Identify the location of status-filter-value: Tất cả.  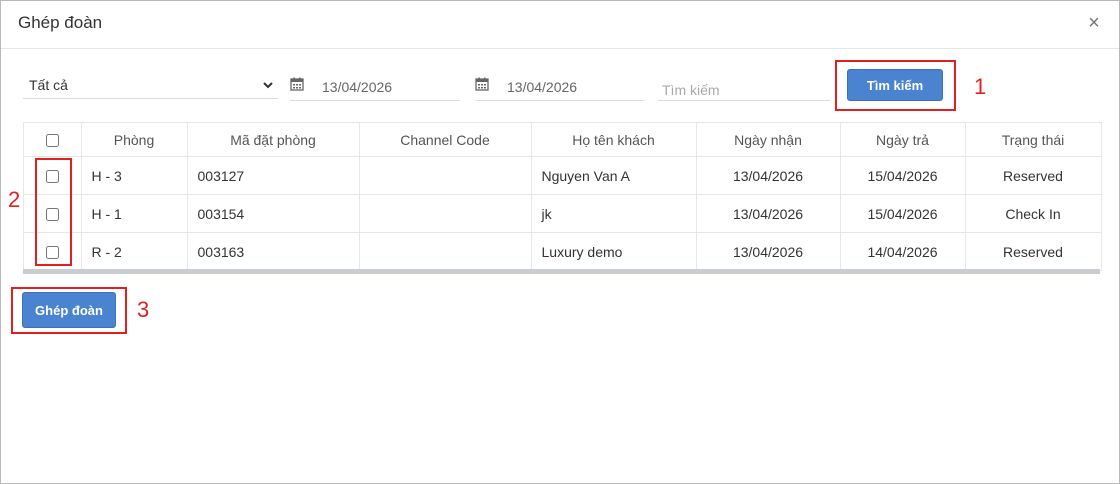
(48, 85).